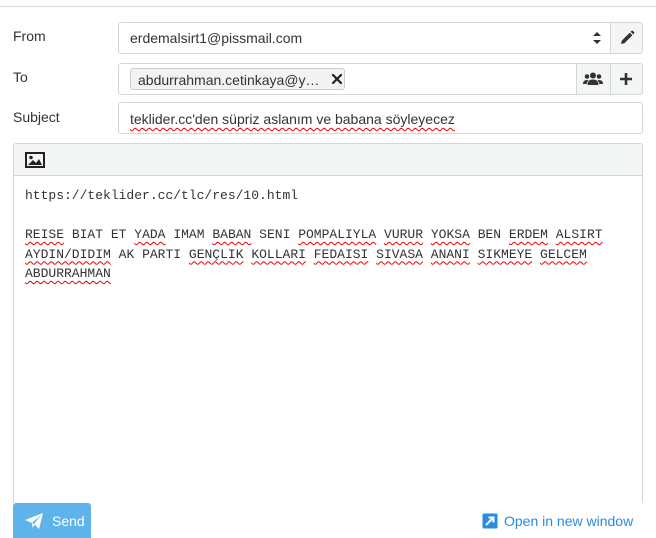  I want to click on from-value: erdemalsirt1@pissmail.com, so click(216, 38).